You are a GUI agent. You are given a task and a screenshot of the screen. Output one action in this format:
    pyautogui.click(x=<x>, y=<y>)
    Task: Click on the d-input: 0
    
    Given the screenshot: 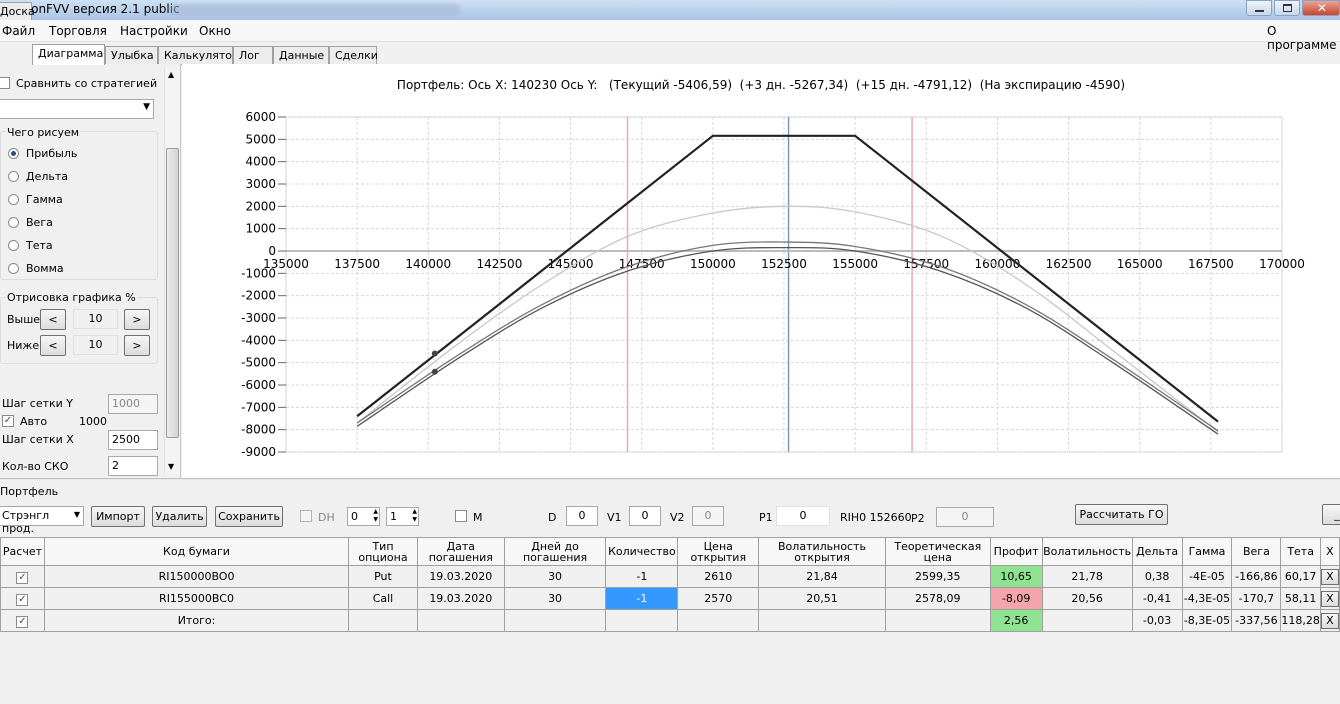 What is the action you would take?
    pyautogui.click(x=582, y=516)
    